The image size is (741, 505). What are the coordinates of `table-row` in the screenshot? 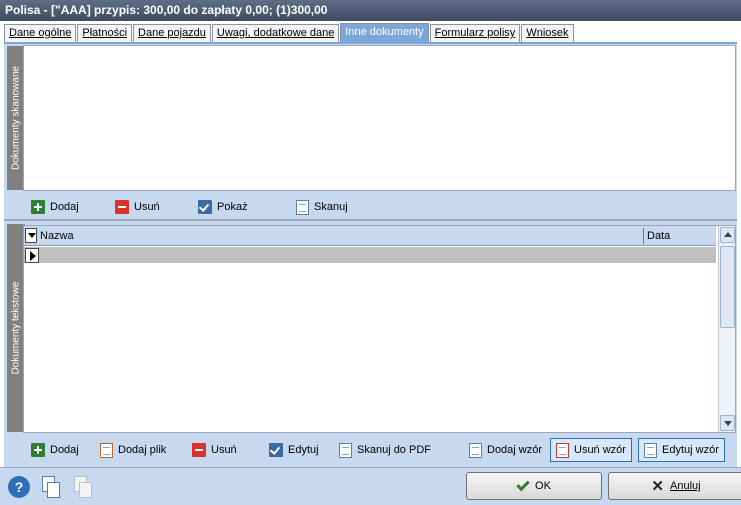 It's located at (370, 255).